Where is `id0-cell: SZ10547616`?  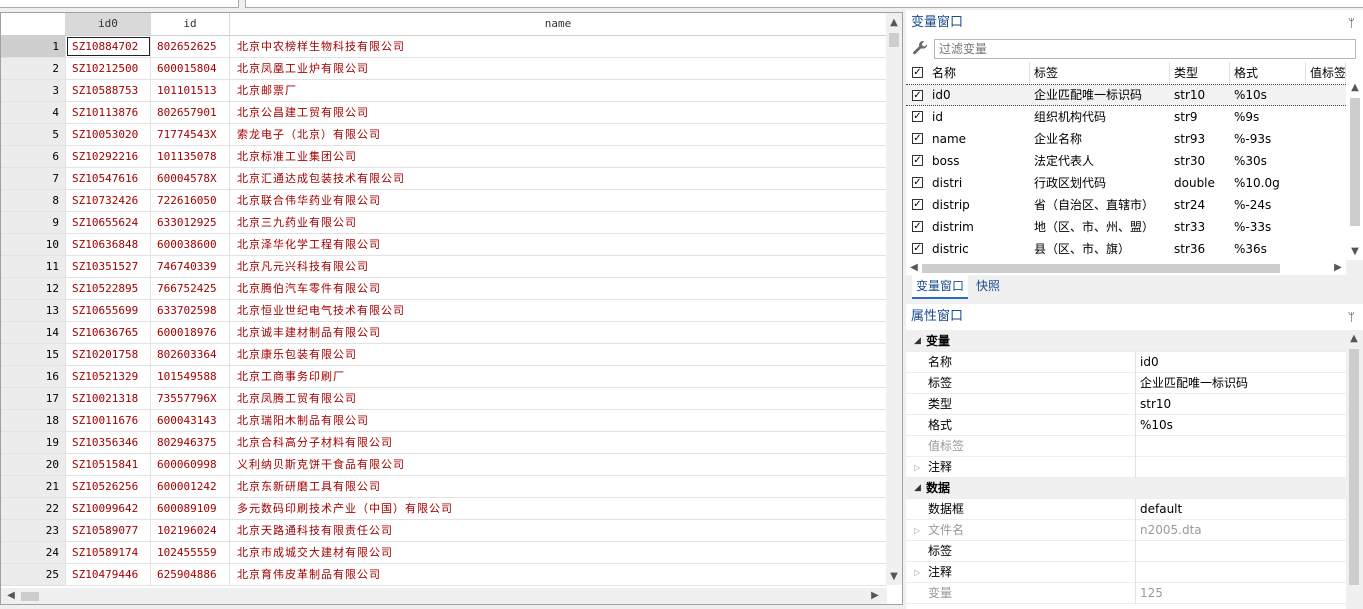
id0-cell: SZ10547616 is located at coordinates (108, 178).